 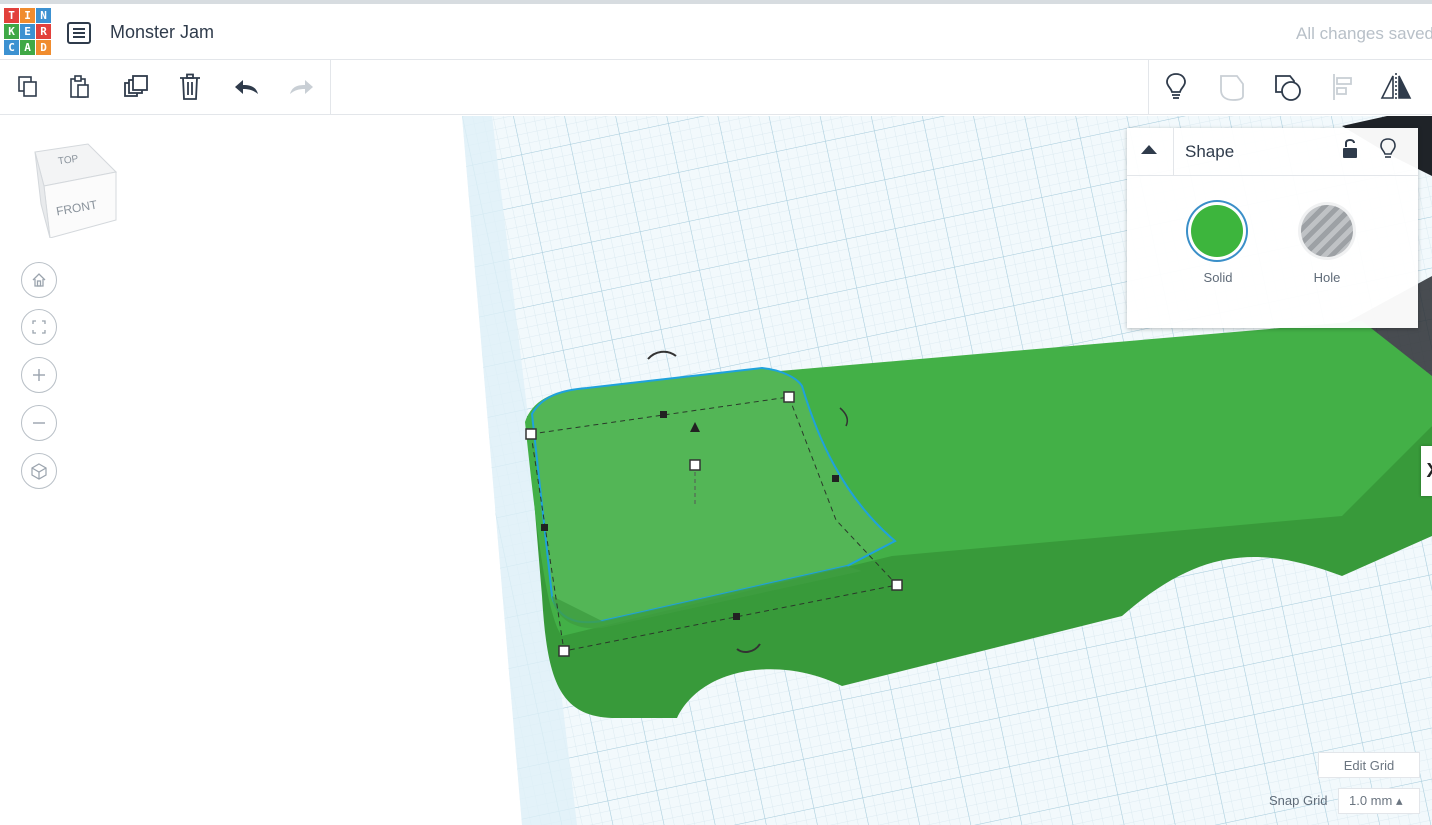 I want to click on paste-icon, so click(x=80, y=87).